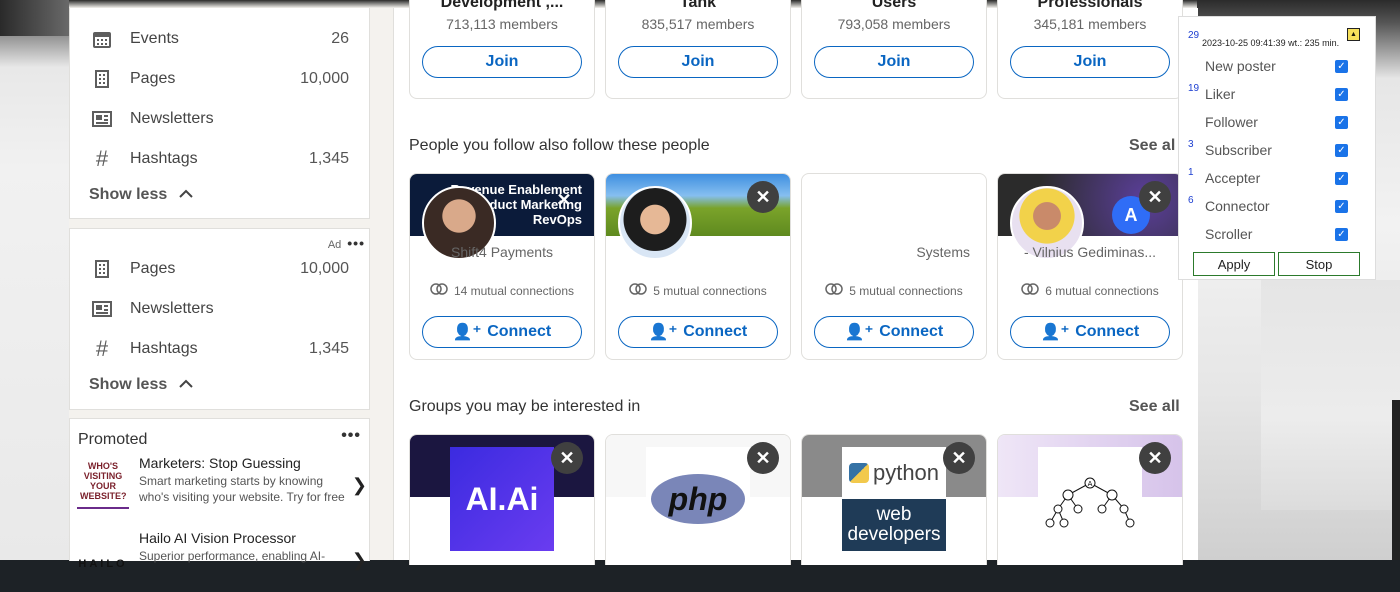 This screenshot has width=1400, height=592. What do you see at coordinates (1194, 35) in the screenshot?
I see `panel-counter: 29` at bounding box center [1194, 35].